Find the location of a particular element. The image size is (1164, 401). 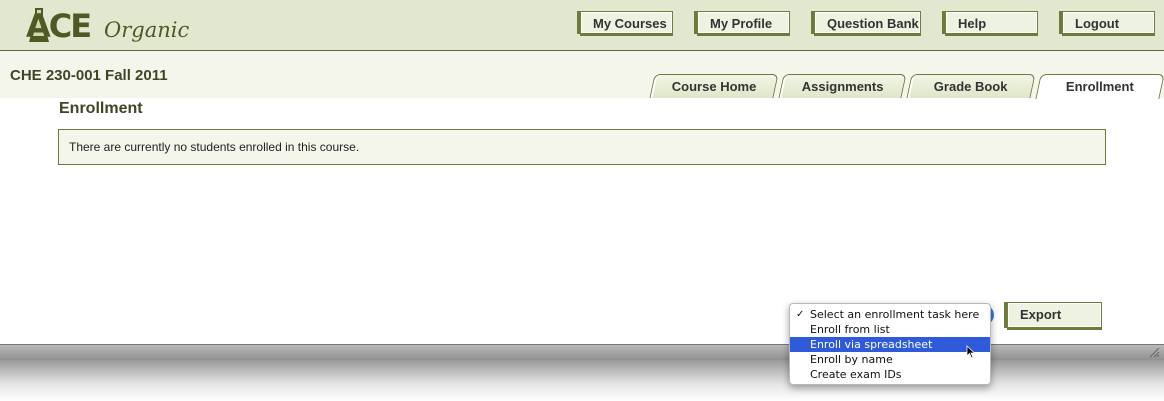

ace-organic-logo: ACE Organic is located at coordinates (102, 26).